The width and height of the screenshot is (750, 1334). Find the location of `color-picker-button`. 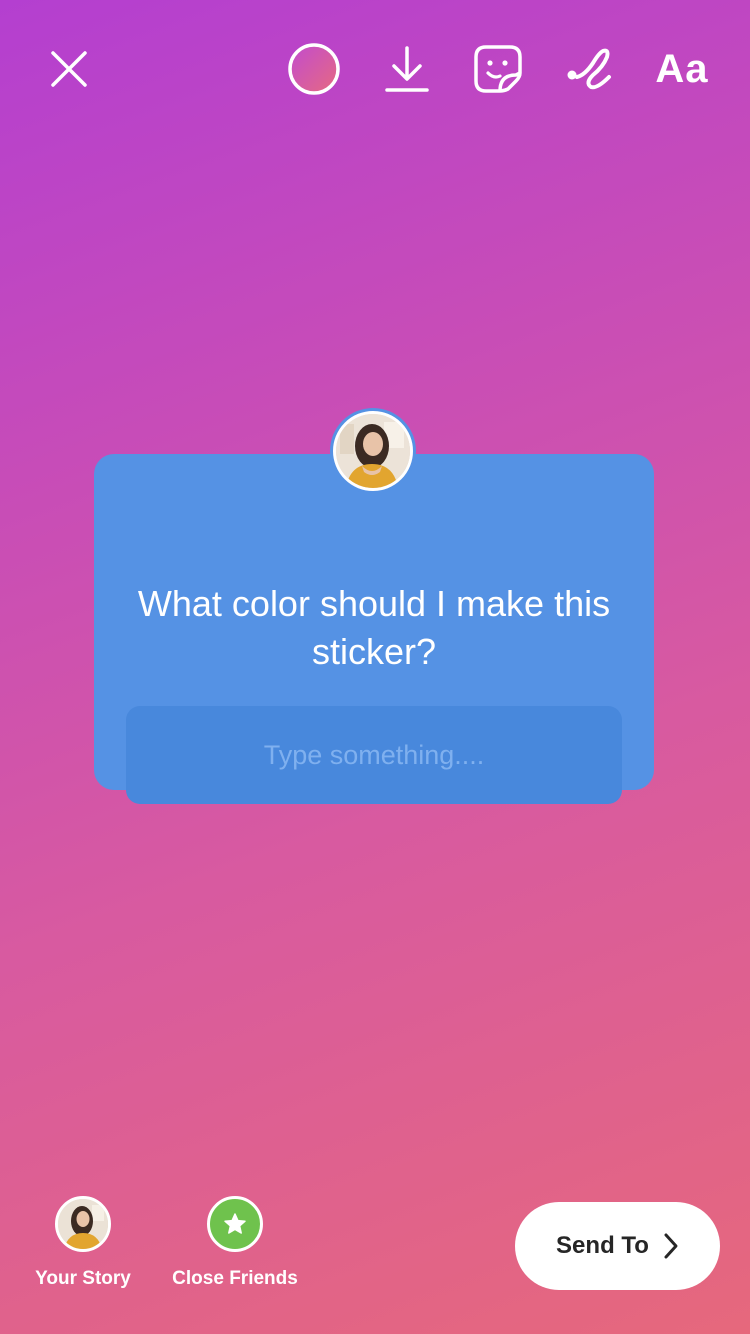

color-picker-button is located at coordinates (314, 69).